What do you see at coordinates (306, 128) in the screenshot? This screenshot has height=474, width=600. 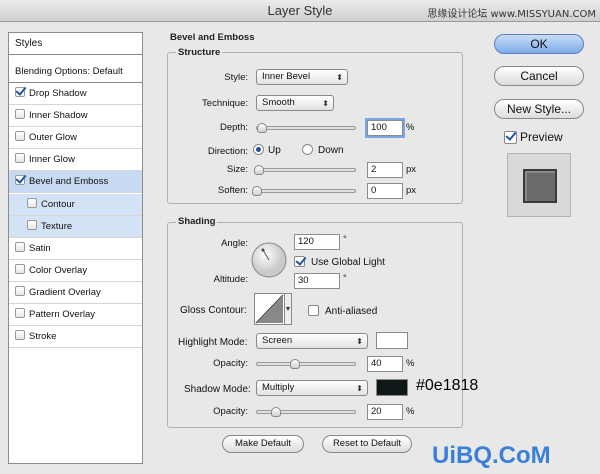 I see `depth-slider-track` at bounding box center [306, 128].